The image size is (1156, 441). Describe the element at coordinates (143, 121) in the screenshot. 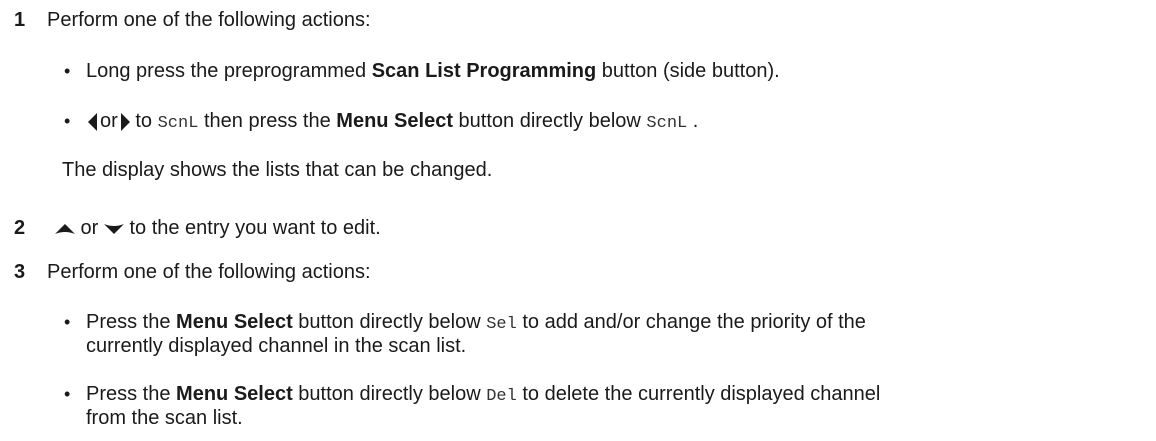

I see `bullet-text: to` at that location.